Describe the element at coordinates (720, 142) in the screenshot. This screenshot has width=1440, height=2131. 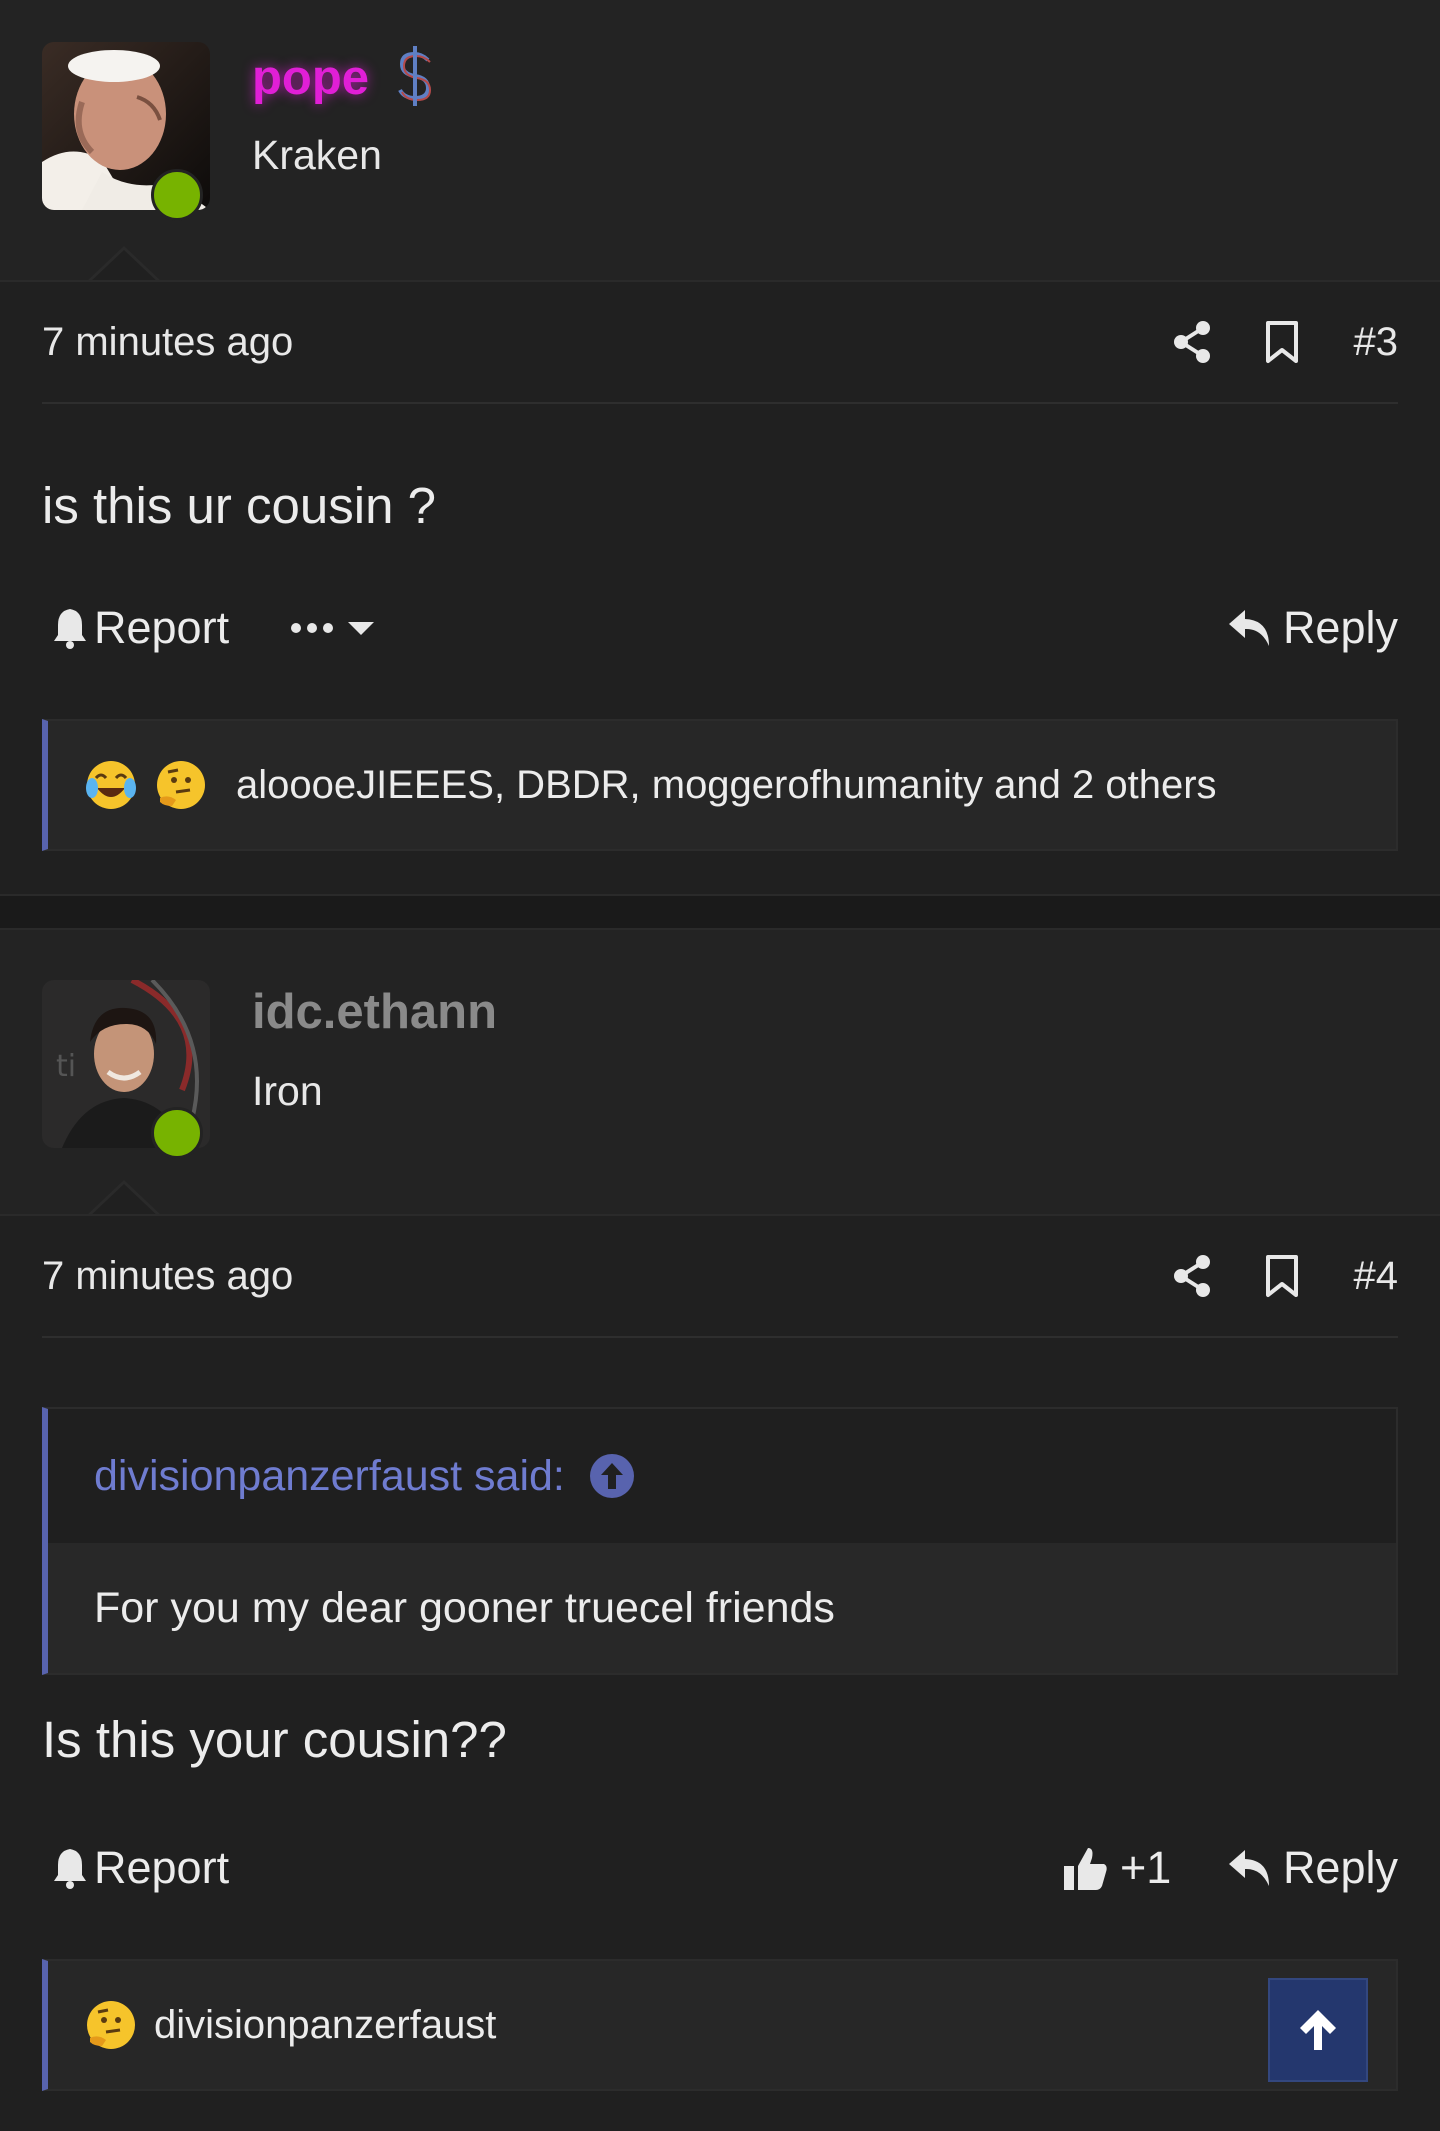
I see `post-header: pope Kraken` at that location.